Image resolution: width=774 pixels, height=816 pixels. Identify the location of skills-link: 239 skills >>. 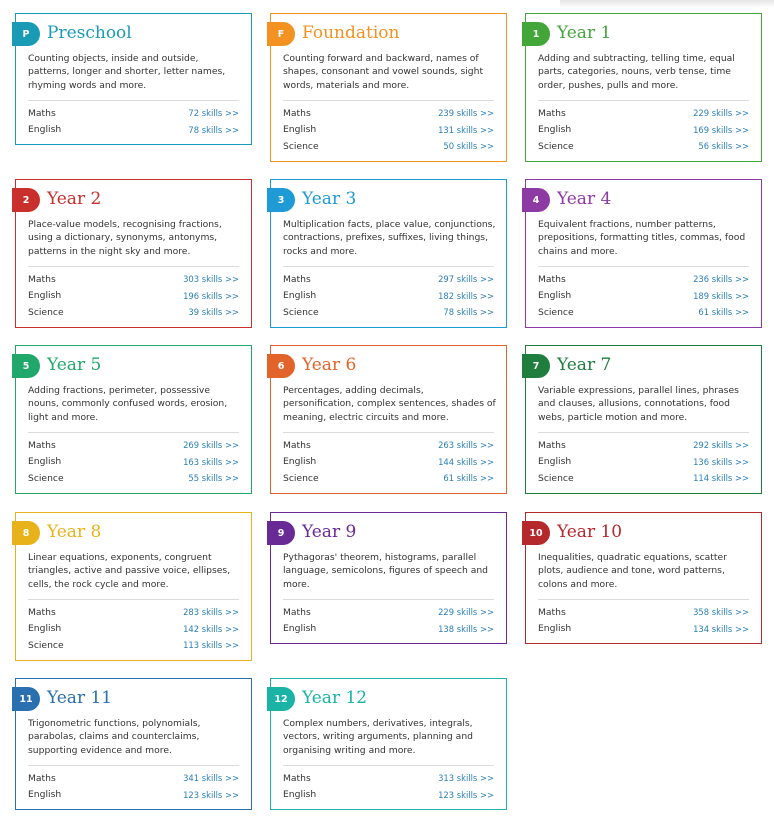
(466, 113).